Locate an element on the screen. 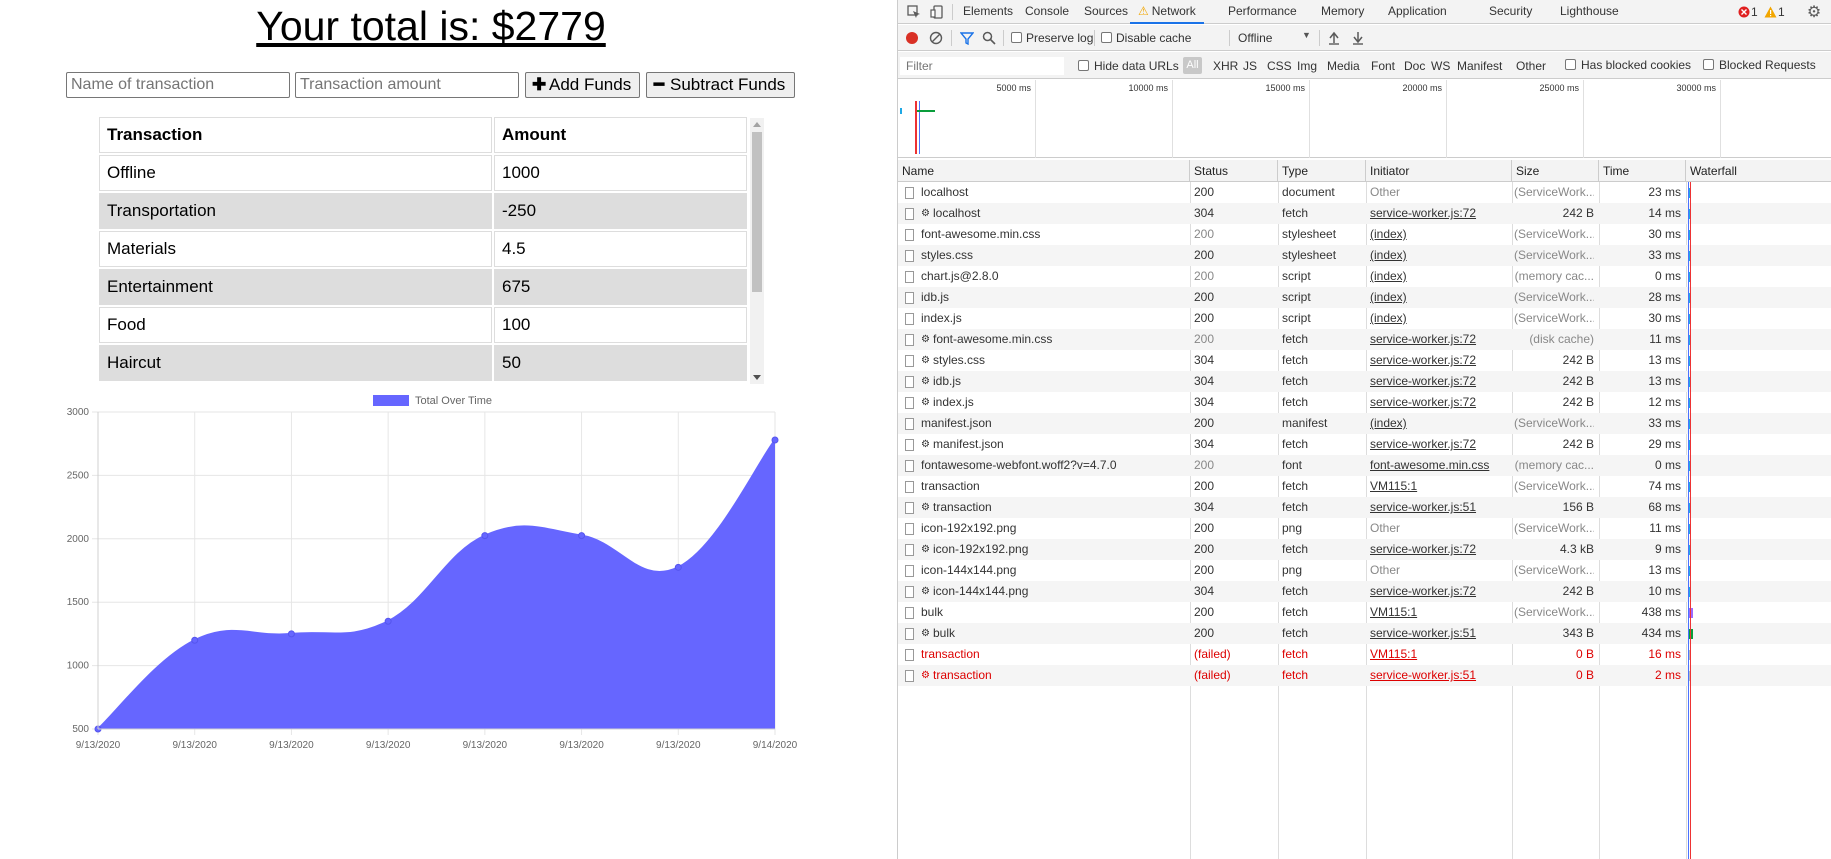 This screenshot has height=859, width=1831. record-icon is located at coordinates (912, 38).